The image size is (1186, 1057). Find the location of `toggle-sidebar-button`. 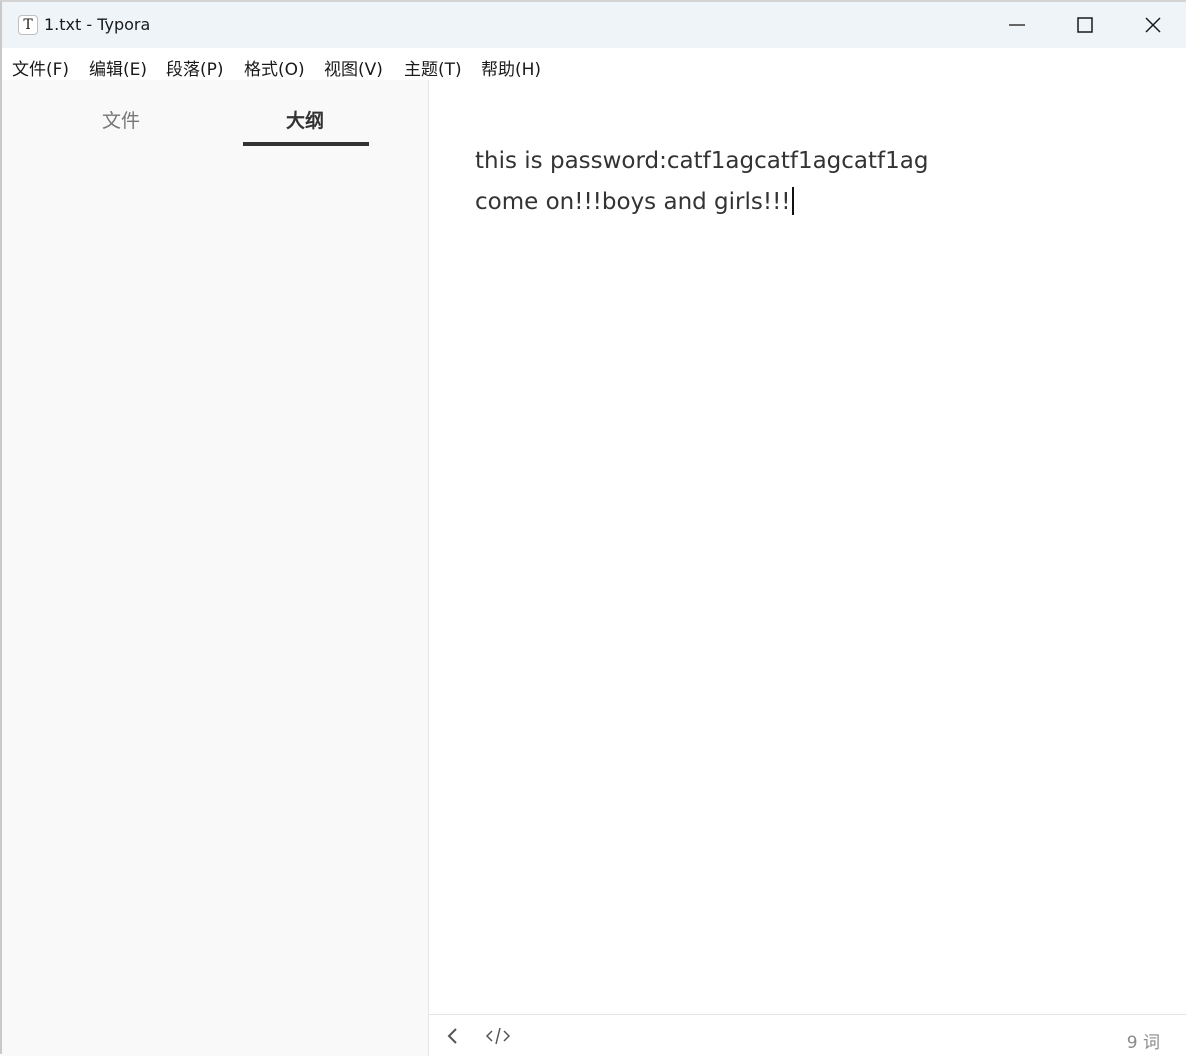

toggle-sidebar-button is located at coordinates (455, 1036).